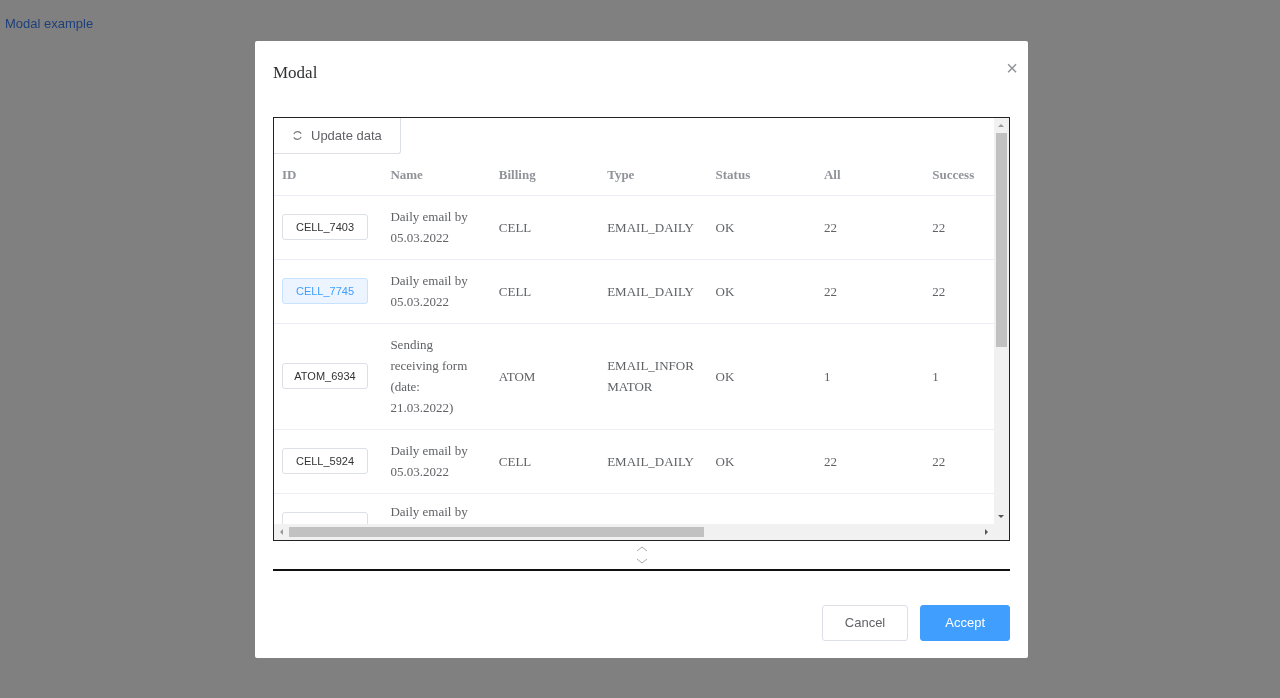 This screenshot has height=698, width=1280. I want to click on vertical-scrollbar, so click(1001, 321).